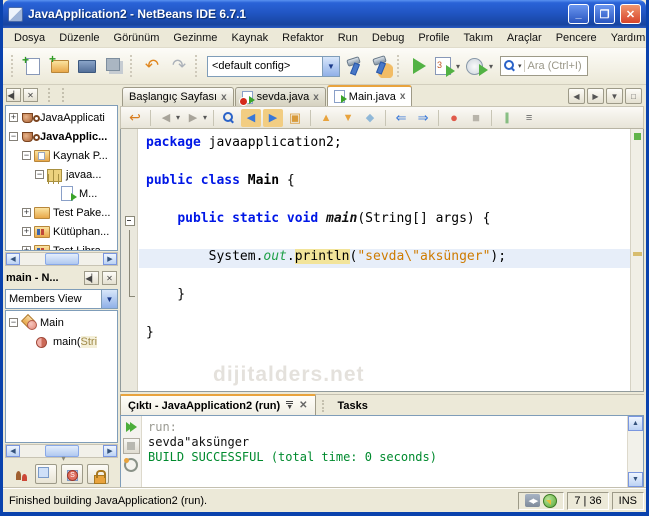  Describe the element at coordinates (370, 118) in the screenshot. I see `toggle-bookmark-icon: ◆` at that location.